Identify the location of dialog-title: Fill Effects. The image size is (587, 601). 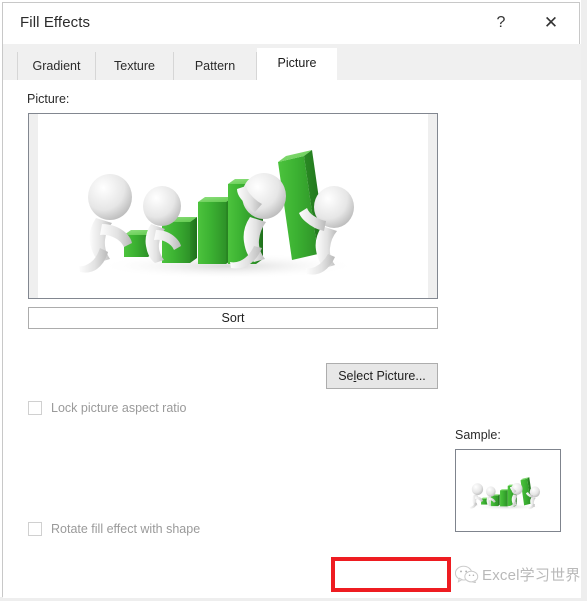
(55, 22).